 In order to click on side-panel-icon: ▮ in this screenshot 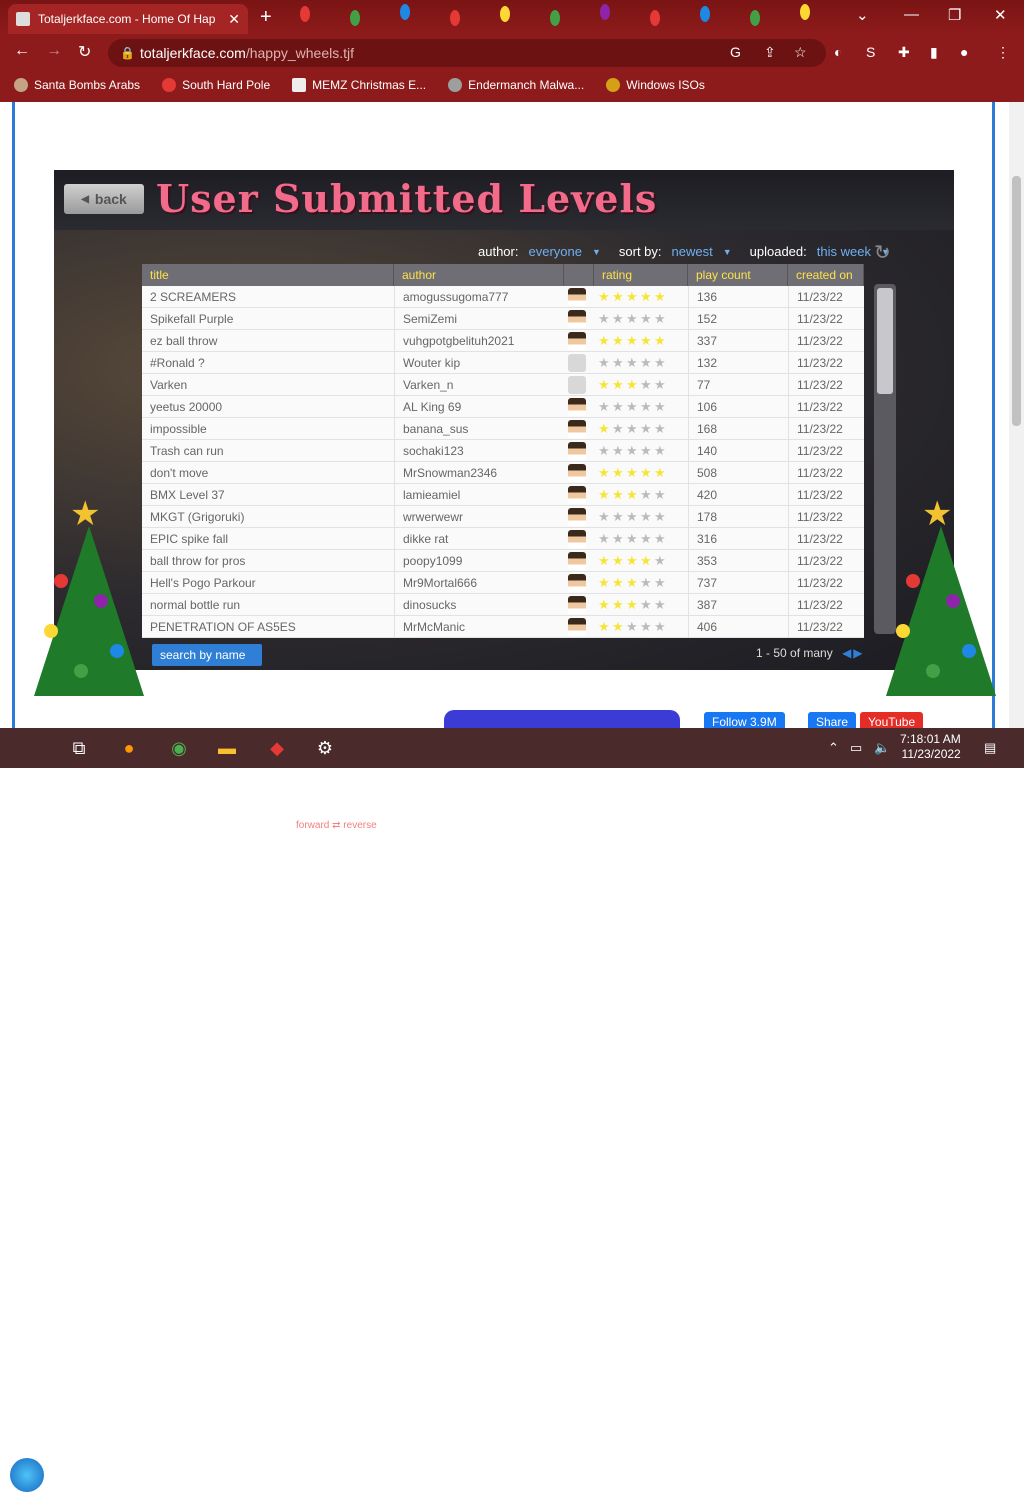, I will do `click(934, 52)`.